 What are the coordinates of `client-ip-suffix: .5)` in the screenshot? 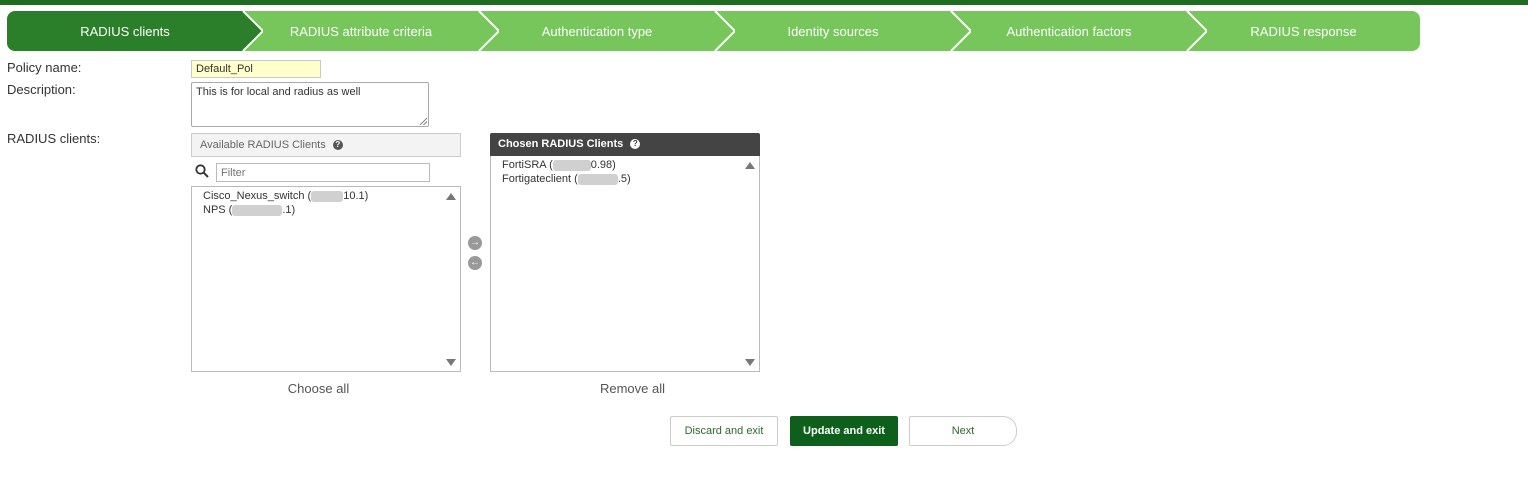 It's located at (624, 179).